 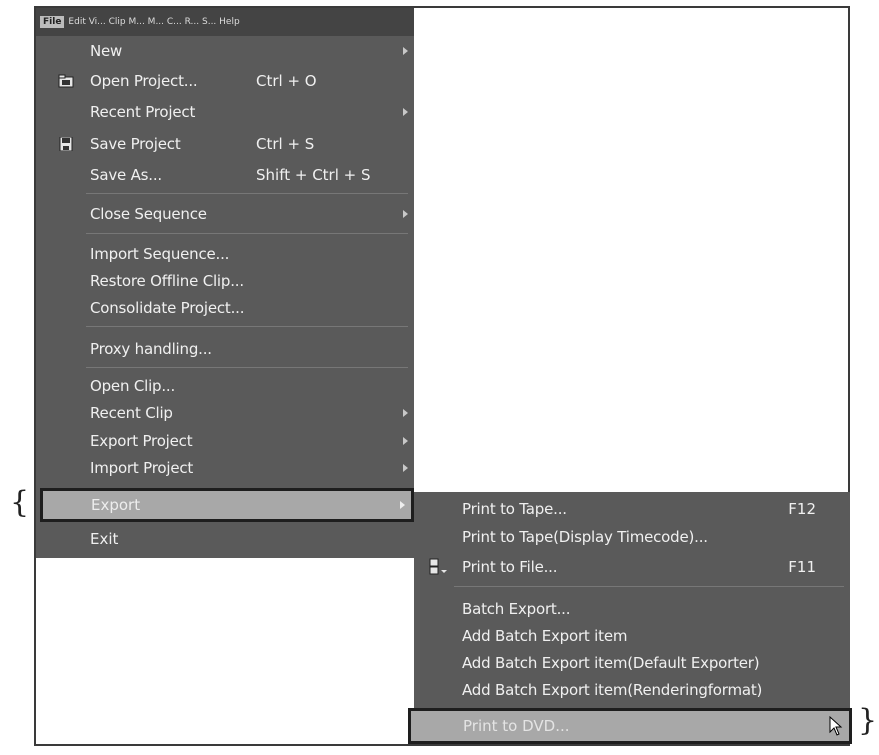 What do you see at coordinates (225, 541) in the screenshot?
I see `menu-item-exit: Exit` at bounding box center [225, 541].